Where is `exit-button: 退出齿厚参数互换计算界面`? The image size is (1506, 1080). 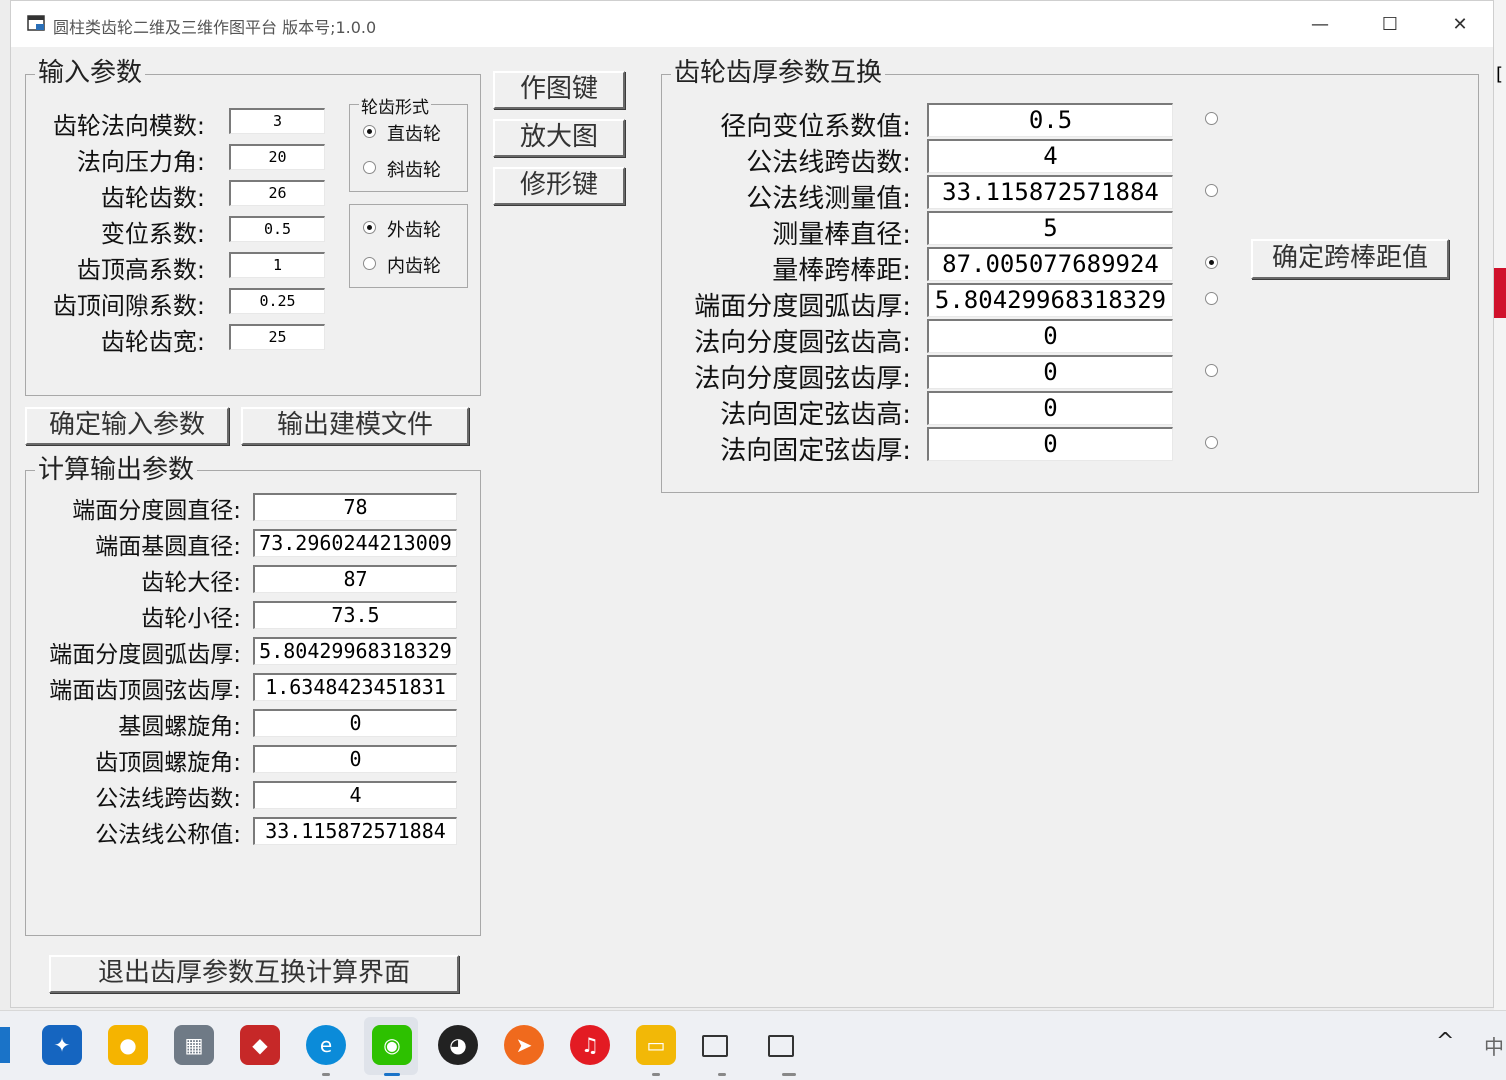 exit-button: 退出齿厚参数互换计算界面 is located at coordinates (254, 974).